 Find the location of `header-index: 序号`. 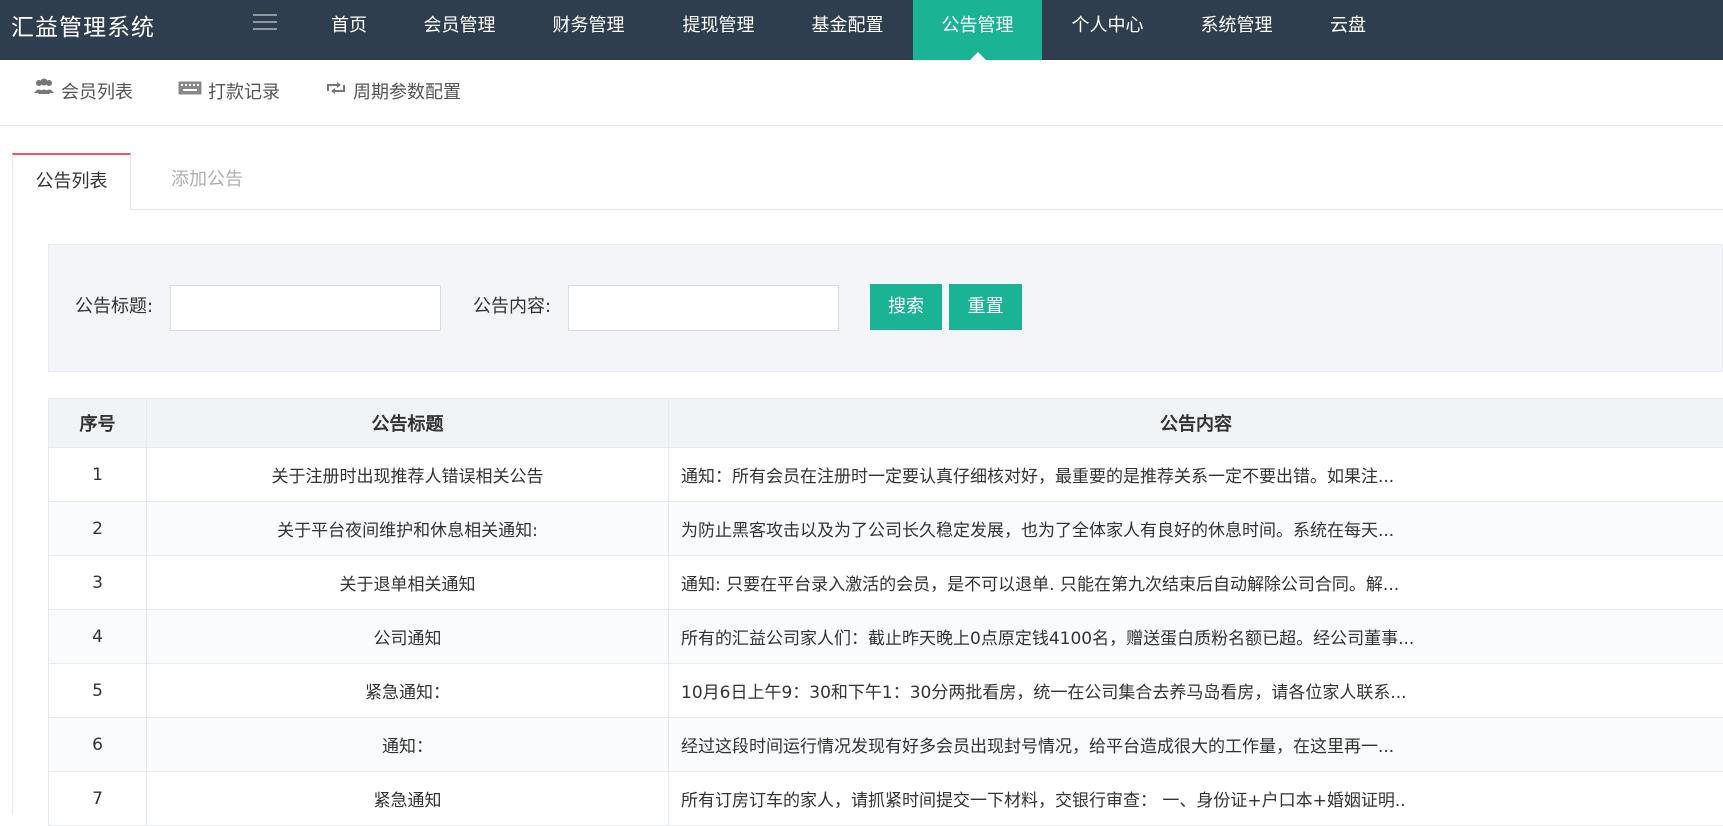

header-index: 序号 is located at coordinates (98, 423).